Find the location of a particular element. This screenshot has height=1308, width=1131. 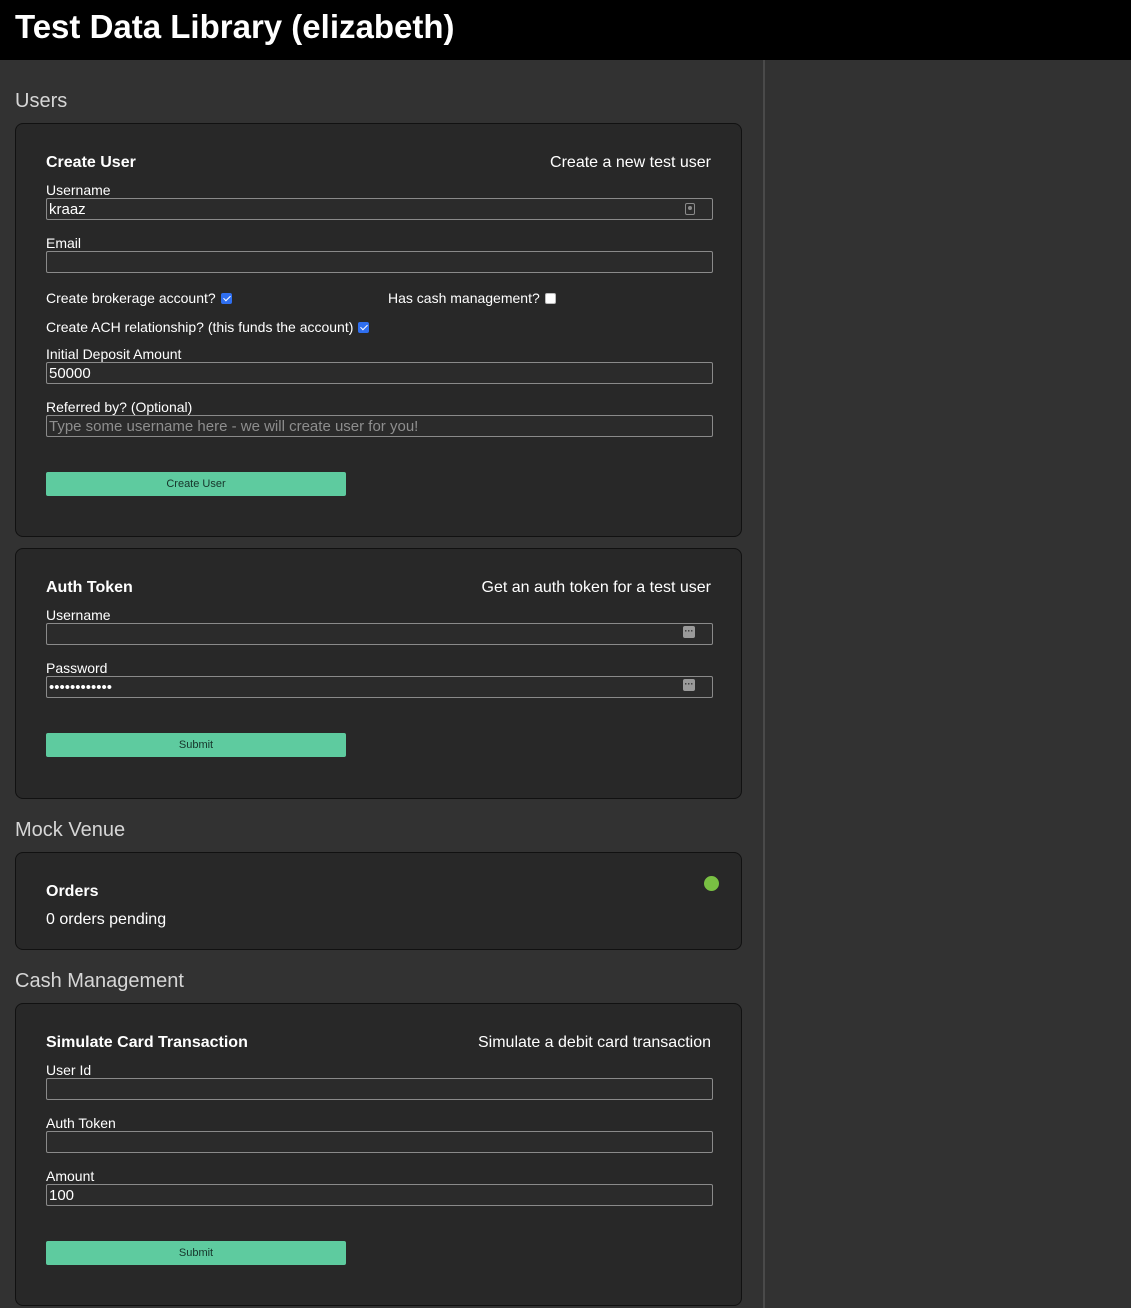

cash-management-label: Has cash management? is located at coordinates (464, 298).